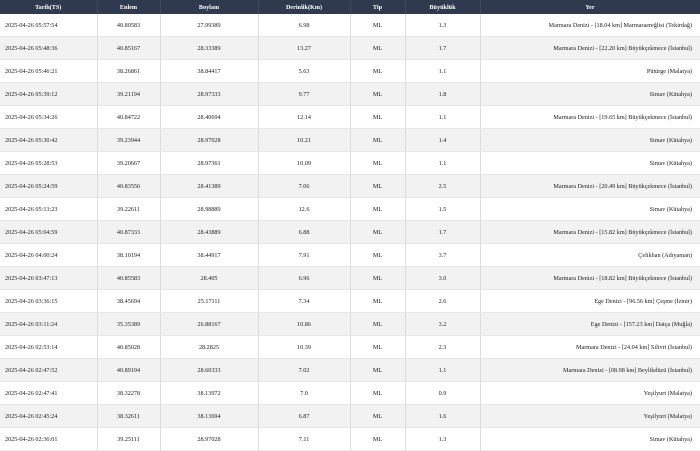  Describe the element at coordinates (304, 7) in the screenshot. I see `header-depth: Derinlik(Km)` at that location.